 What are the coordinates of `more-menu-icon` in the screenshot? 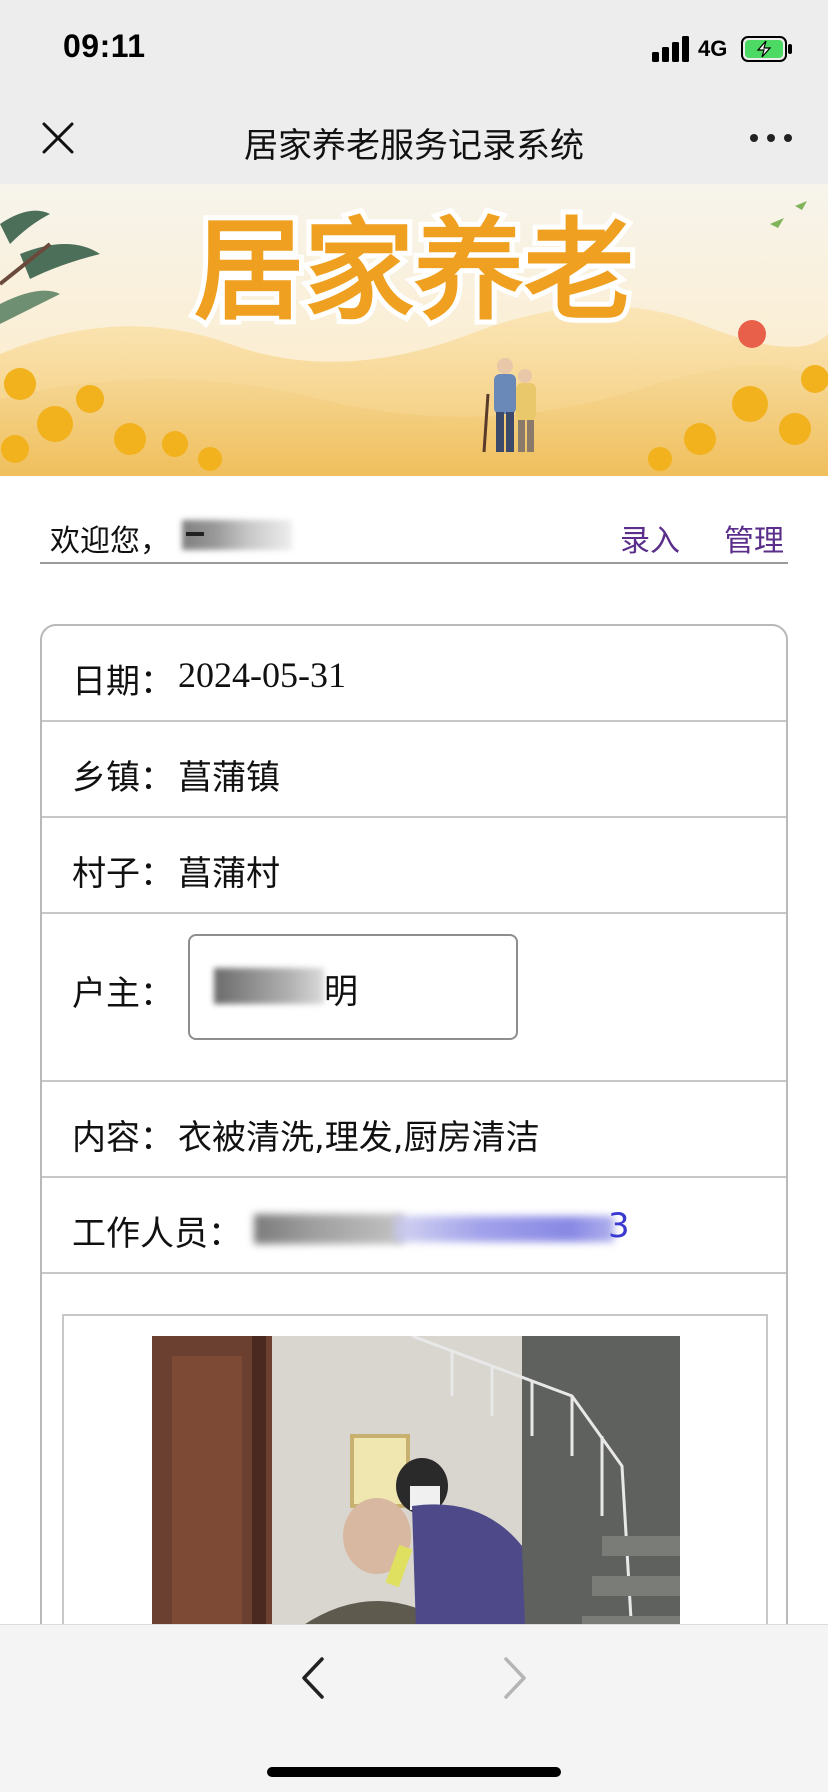 It's located at (772, 140).